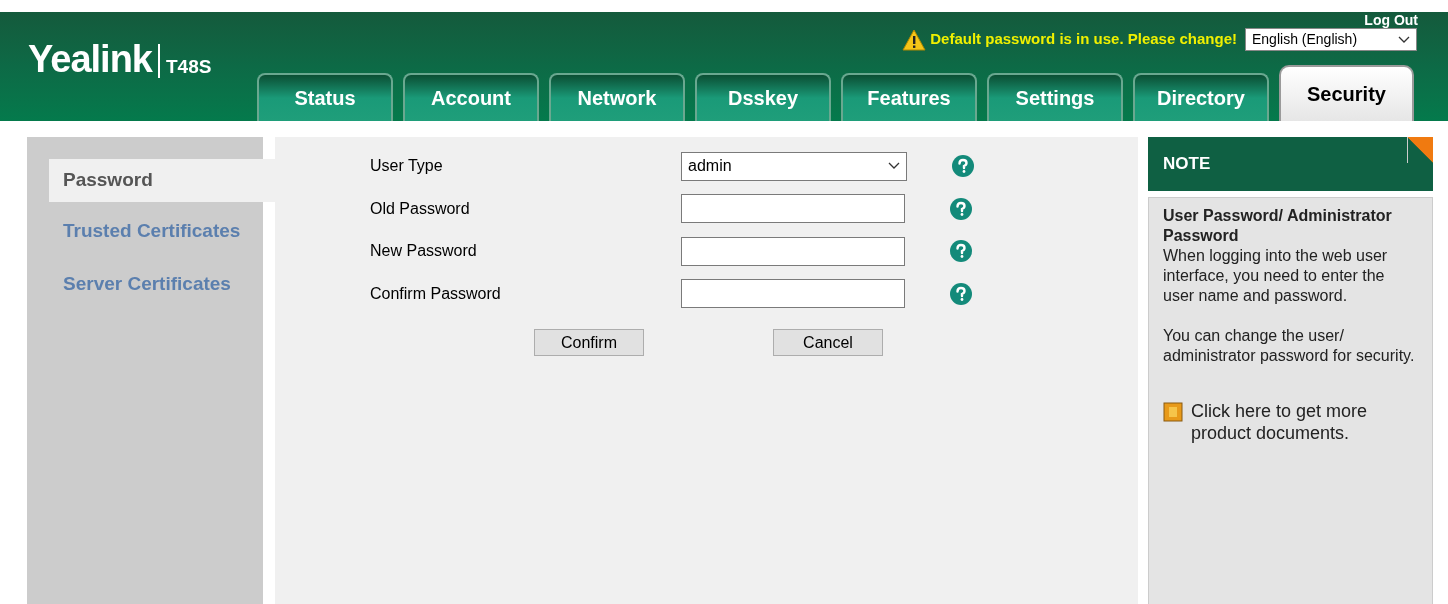  Describe the element at coordinates (794, 166) in the screenshot. I see `user-type-select: admin` at that location.